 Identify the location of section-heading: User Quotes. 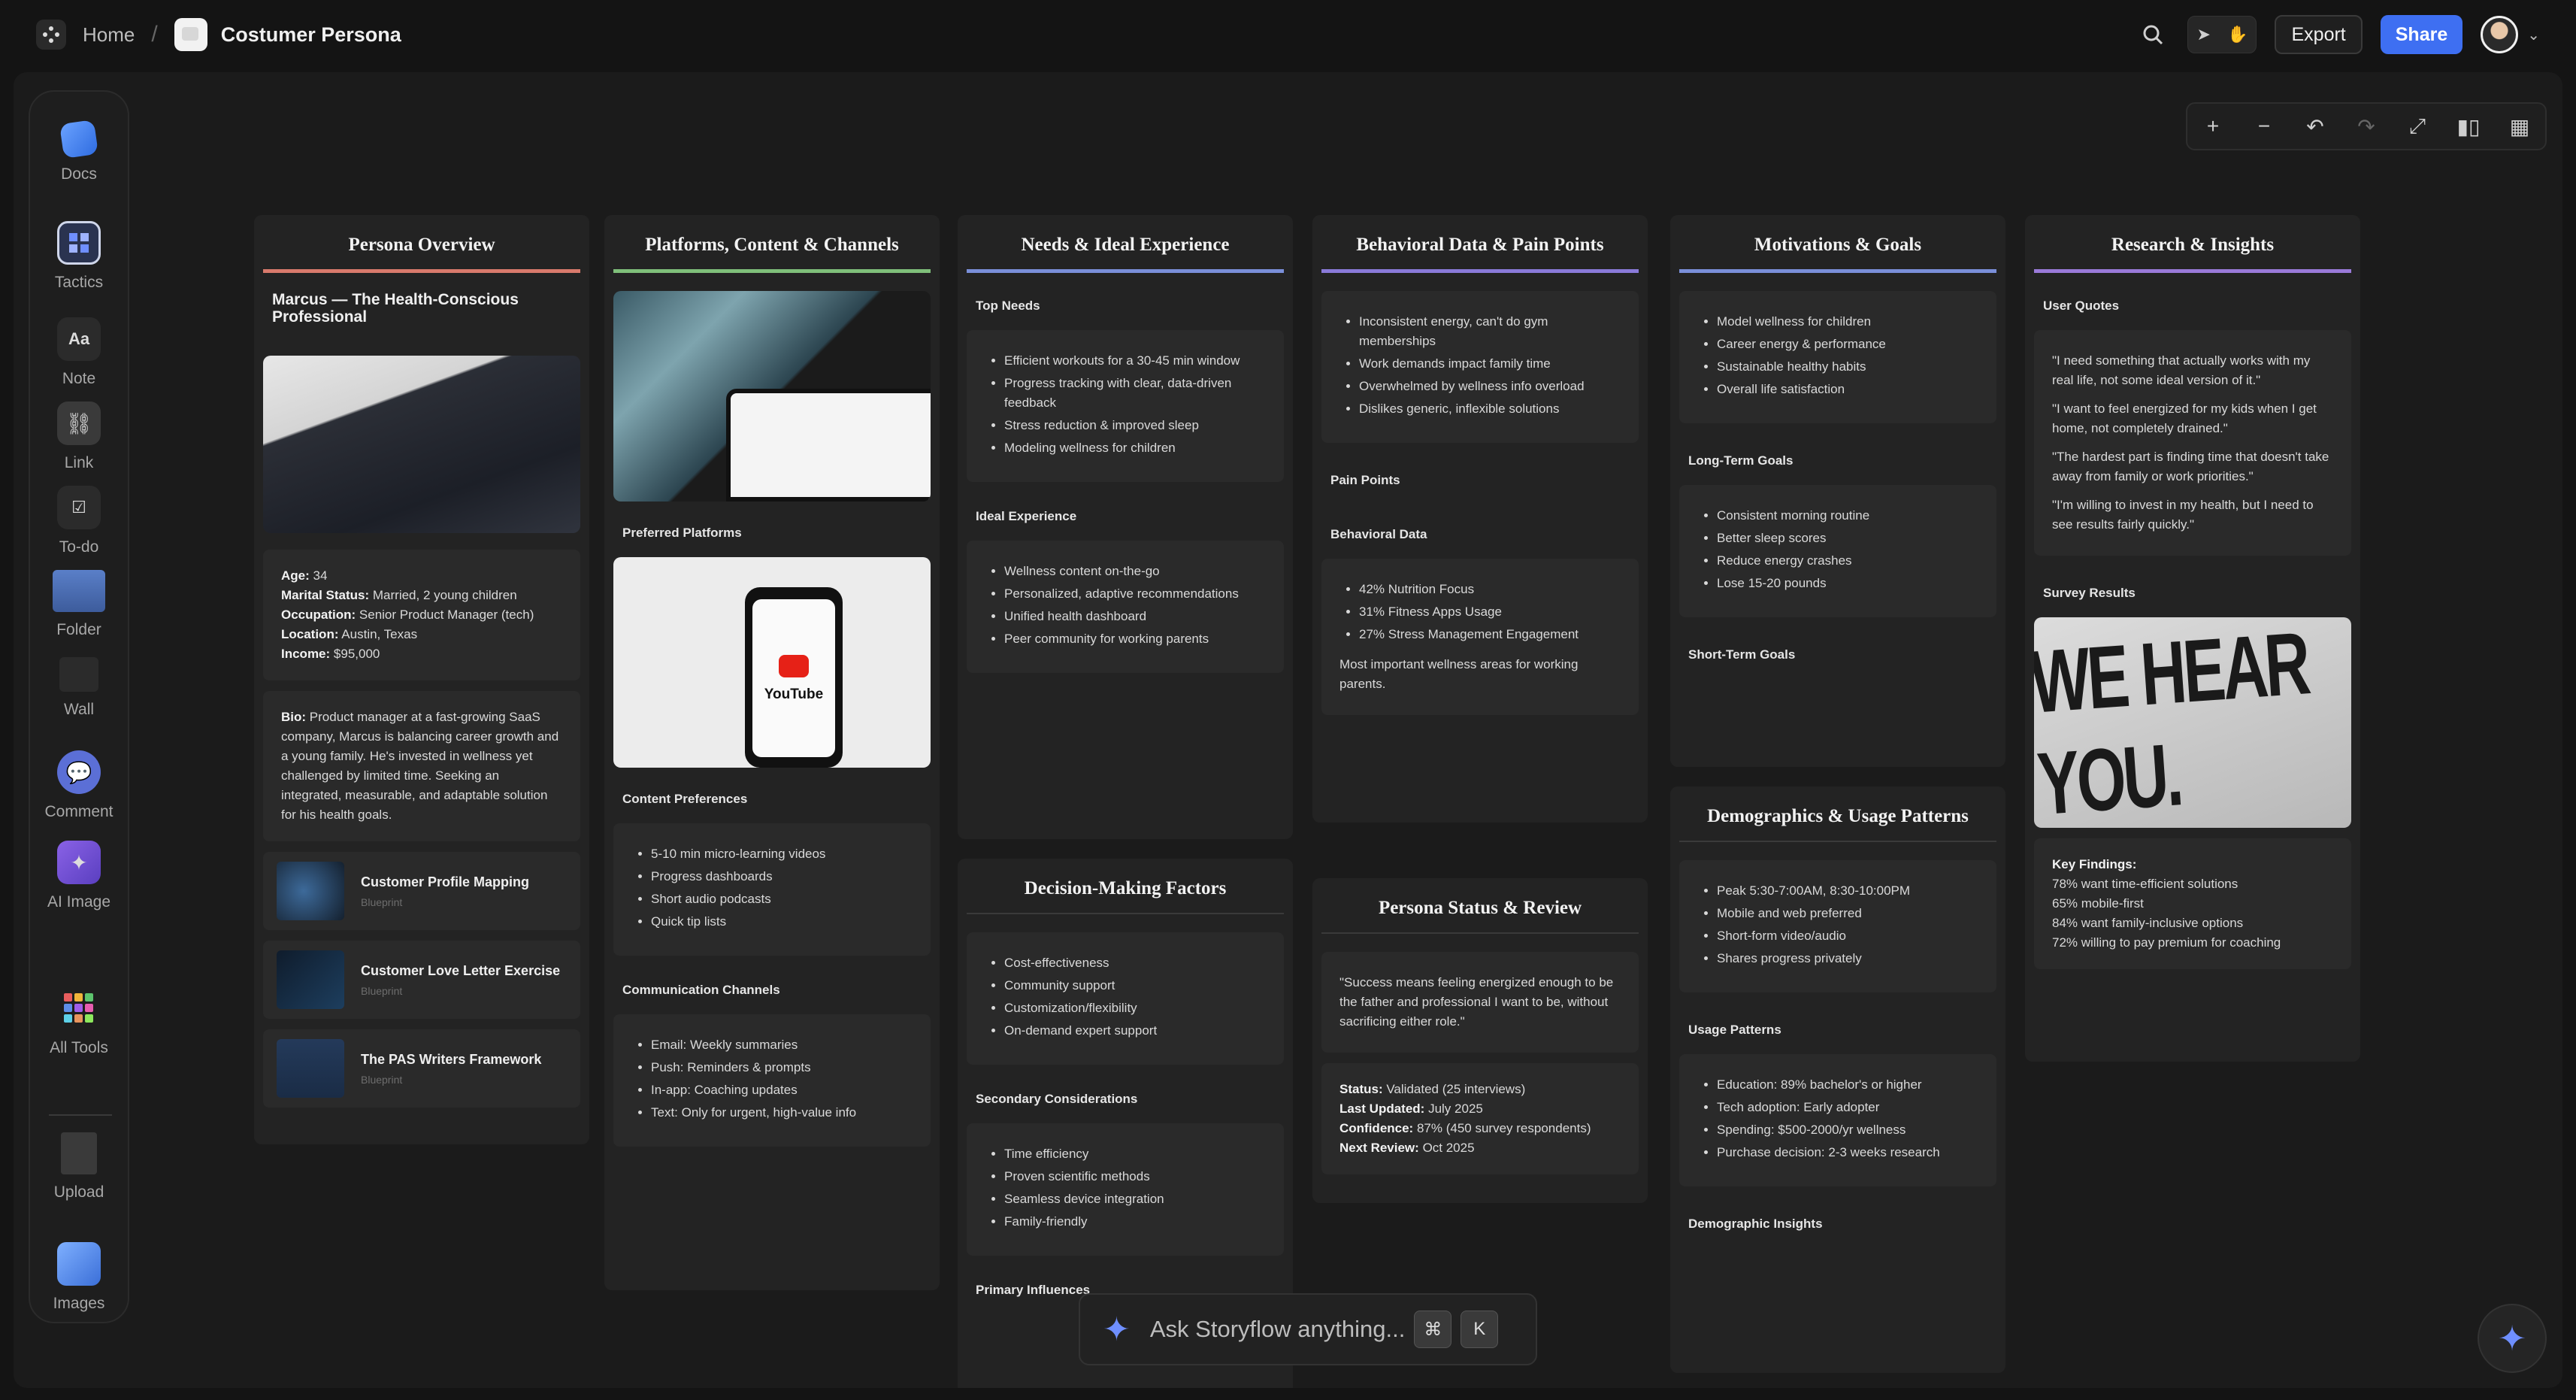
(2081, 305).